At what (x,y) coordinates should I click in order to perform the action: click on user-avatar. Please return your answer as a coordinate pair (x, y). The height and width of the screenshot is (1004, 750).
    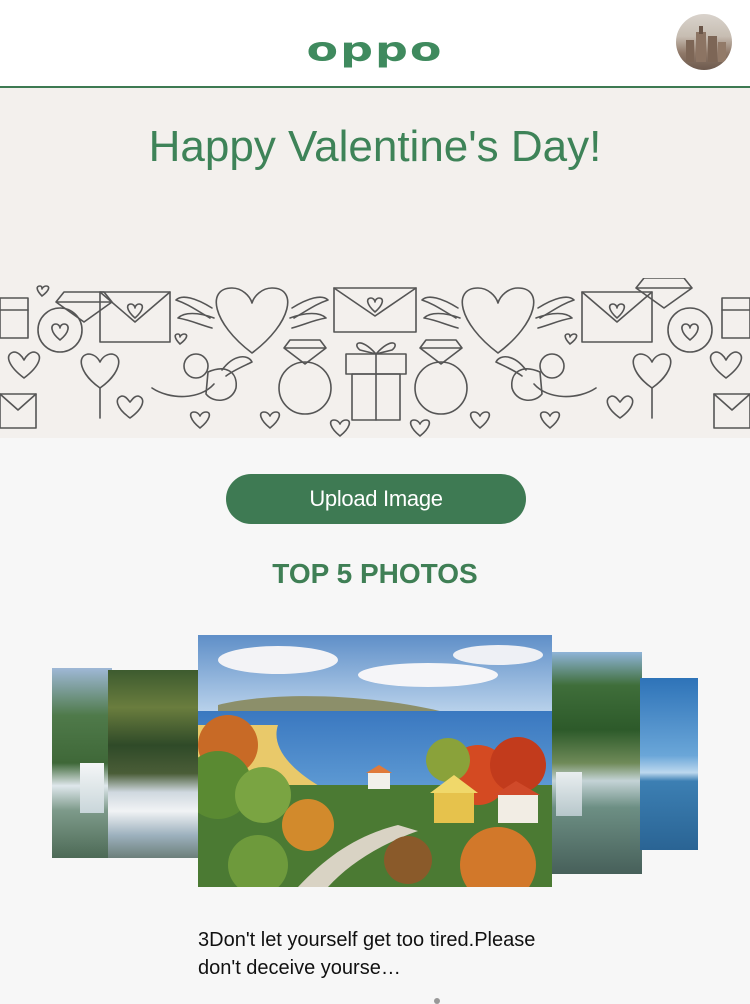
    Looking at the image, I should click on (704, 42).